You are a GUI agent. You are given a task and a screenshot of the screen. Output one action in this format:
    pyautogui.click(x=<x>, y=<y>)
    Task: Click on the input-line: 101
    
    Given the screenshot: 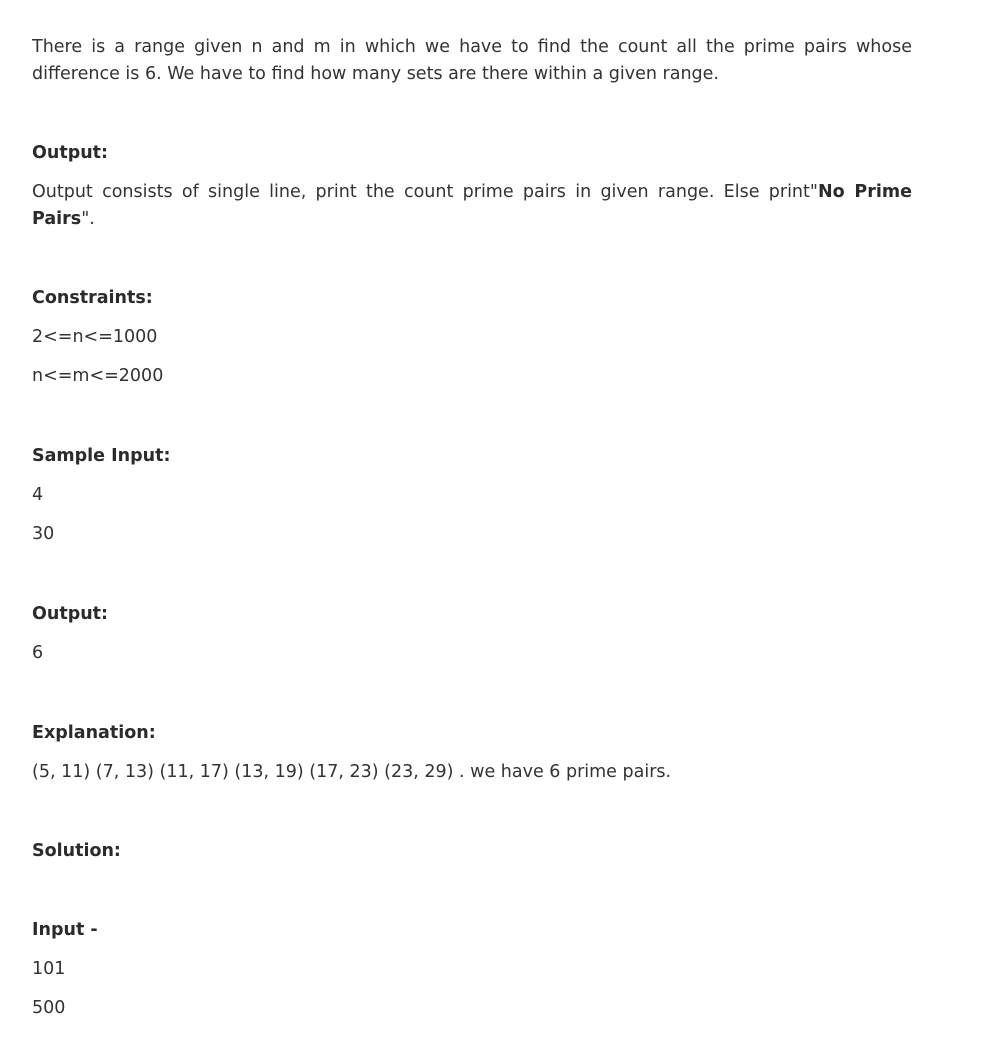 What is the action you would take?
    pyautogui.click(x=49, y=969)
    